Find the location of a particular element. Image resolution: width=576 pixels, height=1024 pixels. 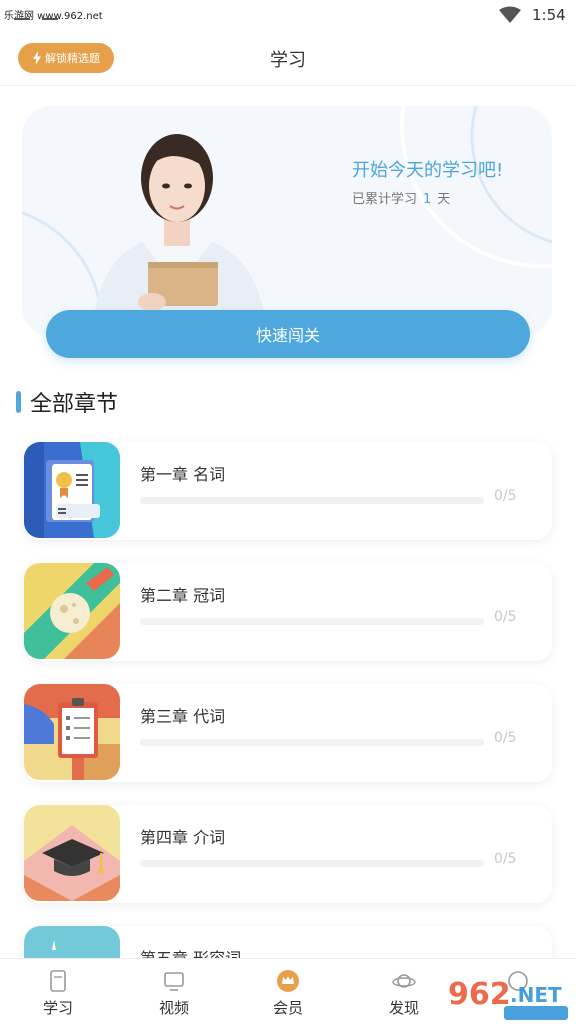

tab-label: 视频 is located at coordinates (173, 1008).